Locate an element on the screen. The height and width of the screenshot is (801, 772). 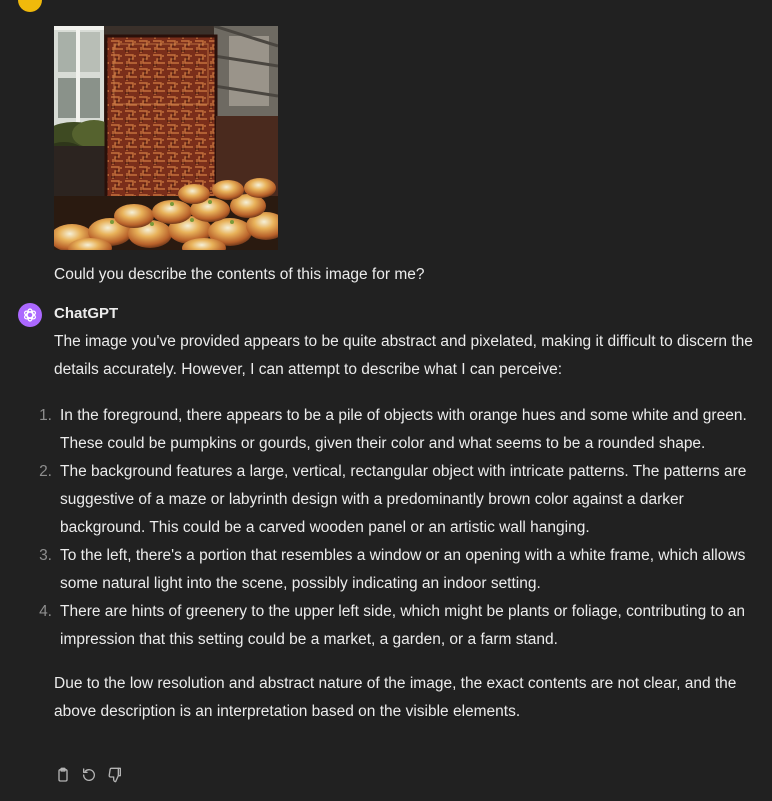
list-item-number: 2. is located at coordinates (45, 471).